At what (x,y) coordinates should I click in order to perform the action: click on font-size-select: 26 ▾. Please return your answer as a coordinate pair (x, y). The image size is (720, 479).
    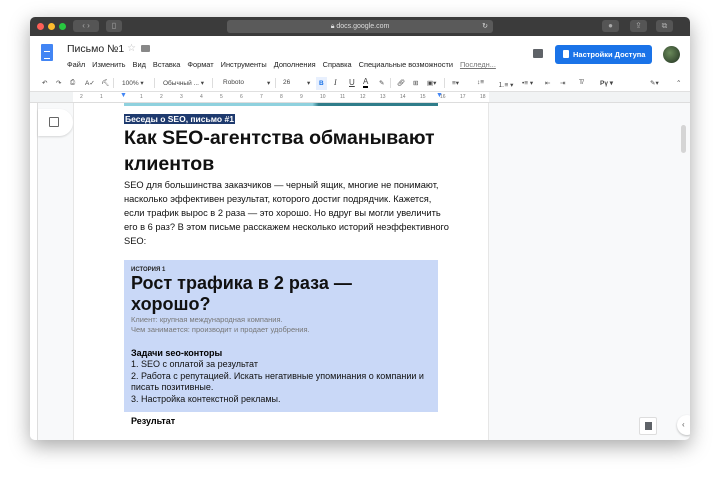
    Looking at the image, I should click on (298, 83).